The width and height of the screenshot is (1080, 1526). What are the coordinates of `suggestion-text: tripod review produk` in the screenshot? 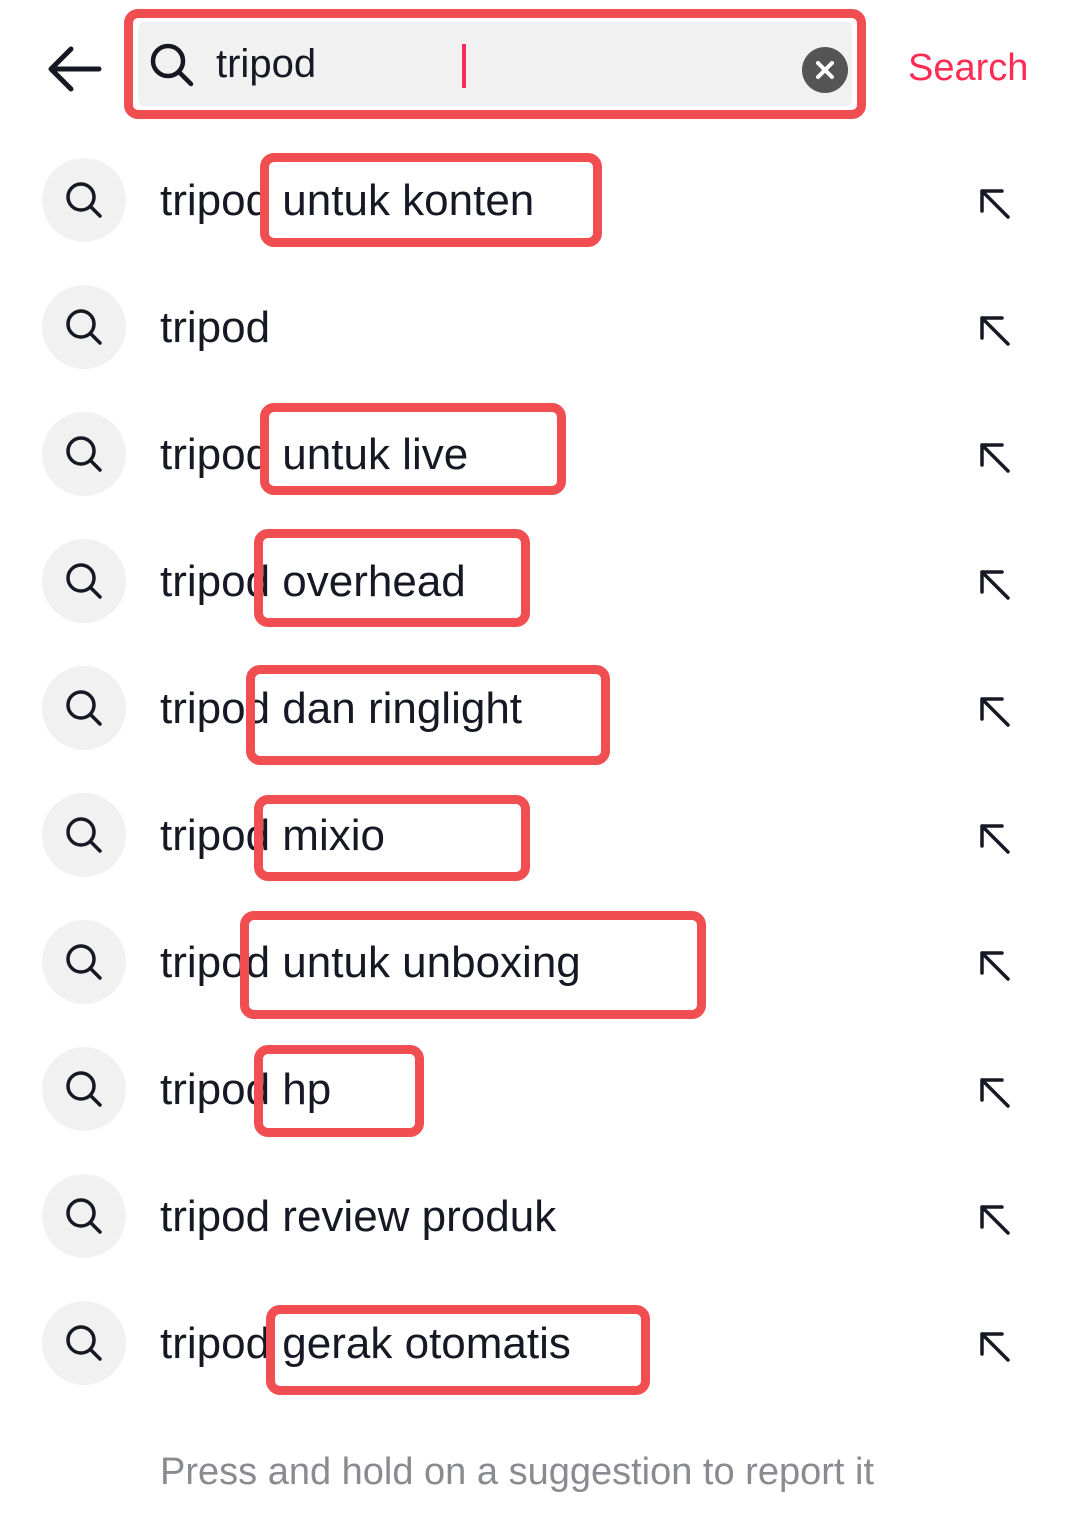 It's located at (358, 1217).